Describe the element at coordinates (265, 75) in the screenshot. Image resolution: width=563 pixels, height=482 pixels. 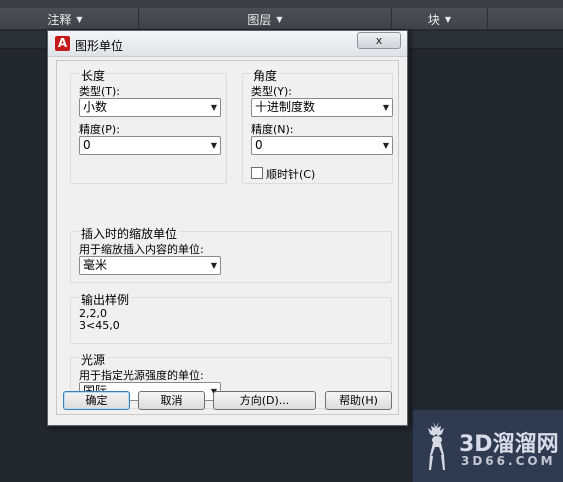
I see `angle-group-title: 角度` at that location.